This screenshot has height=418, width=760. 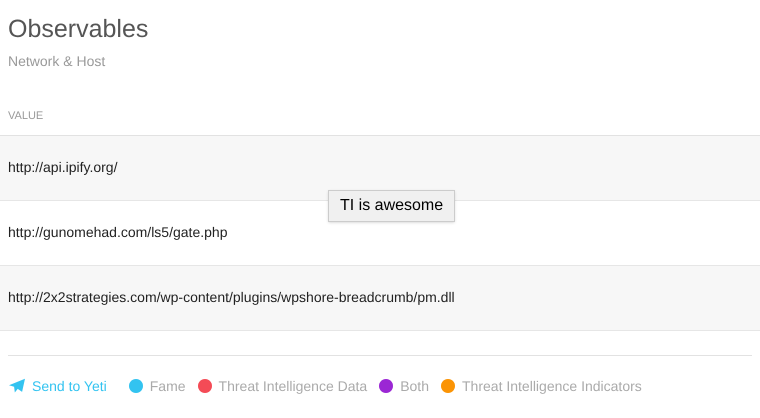 What do you see at coordinates (293, 386) in the screenshot?
I see `legend-label: Threat Intelligence Data` at bounding box center [293, 386].